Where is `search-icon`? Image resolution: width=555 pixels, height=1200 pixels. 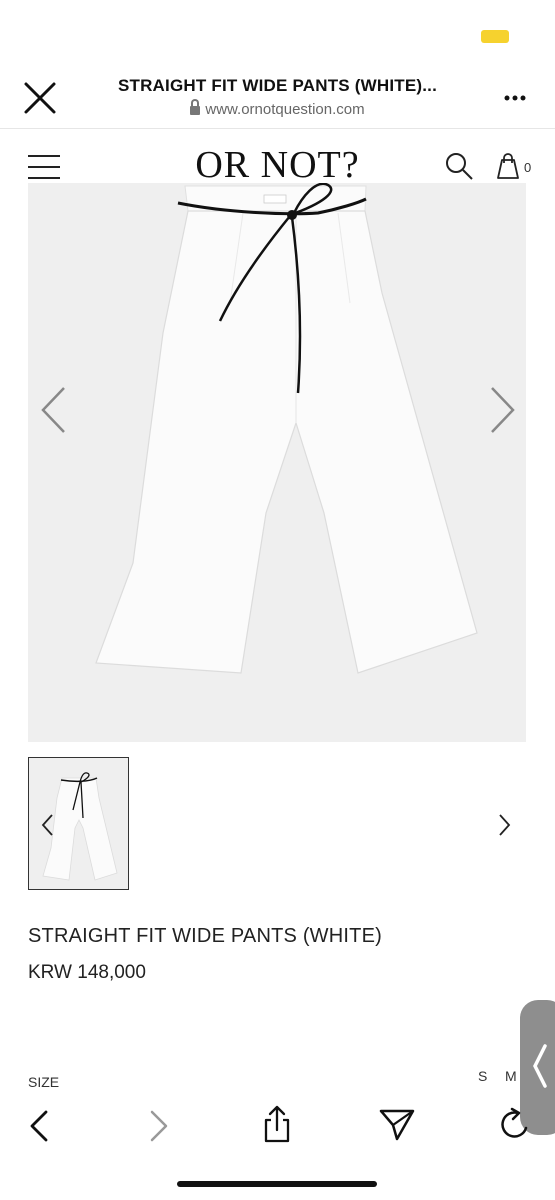
search-icon is located at coordinates (459, 166).